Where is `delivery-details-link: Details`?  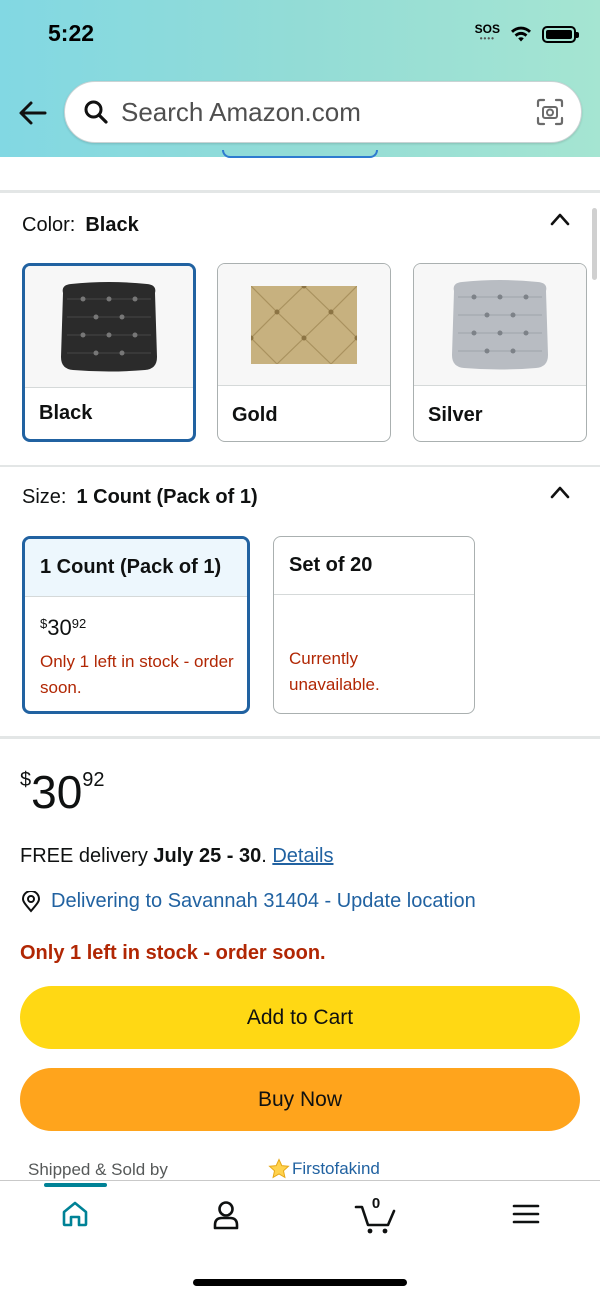 delivery-details-link: Details is located at coordinates (302, 856).